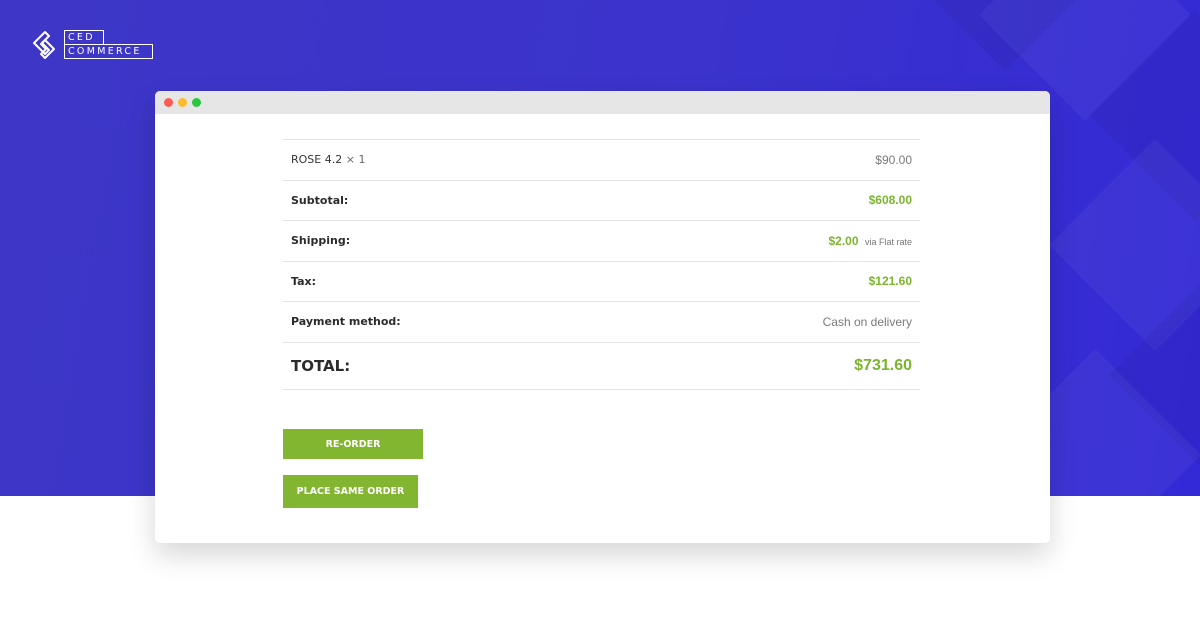 This screenshot has width=1200, height=628. What do you see at coordinates (320, 200) in the screenshot?
I see `subtotal-label: Subtotal:` at bounding box center [320, 200].